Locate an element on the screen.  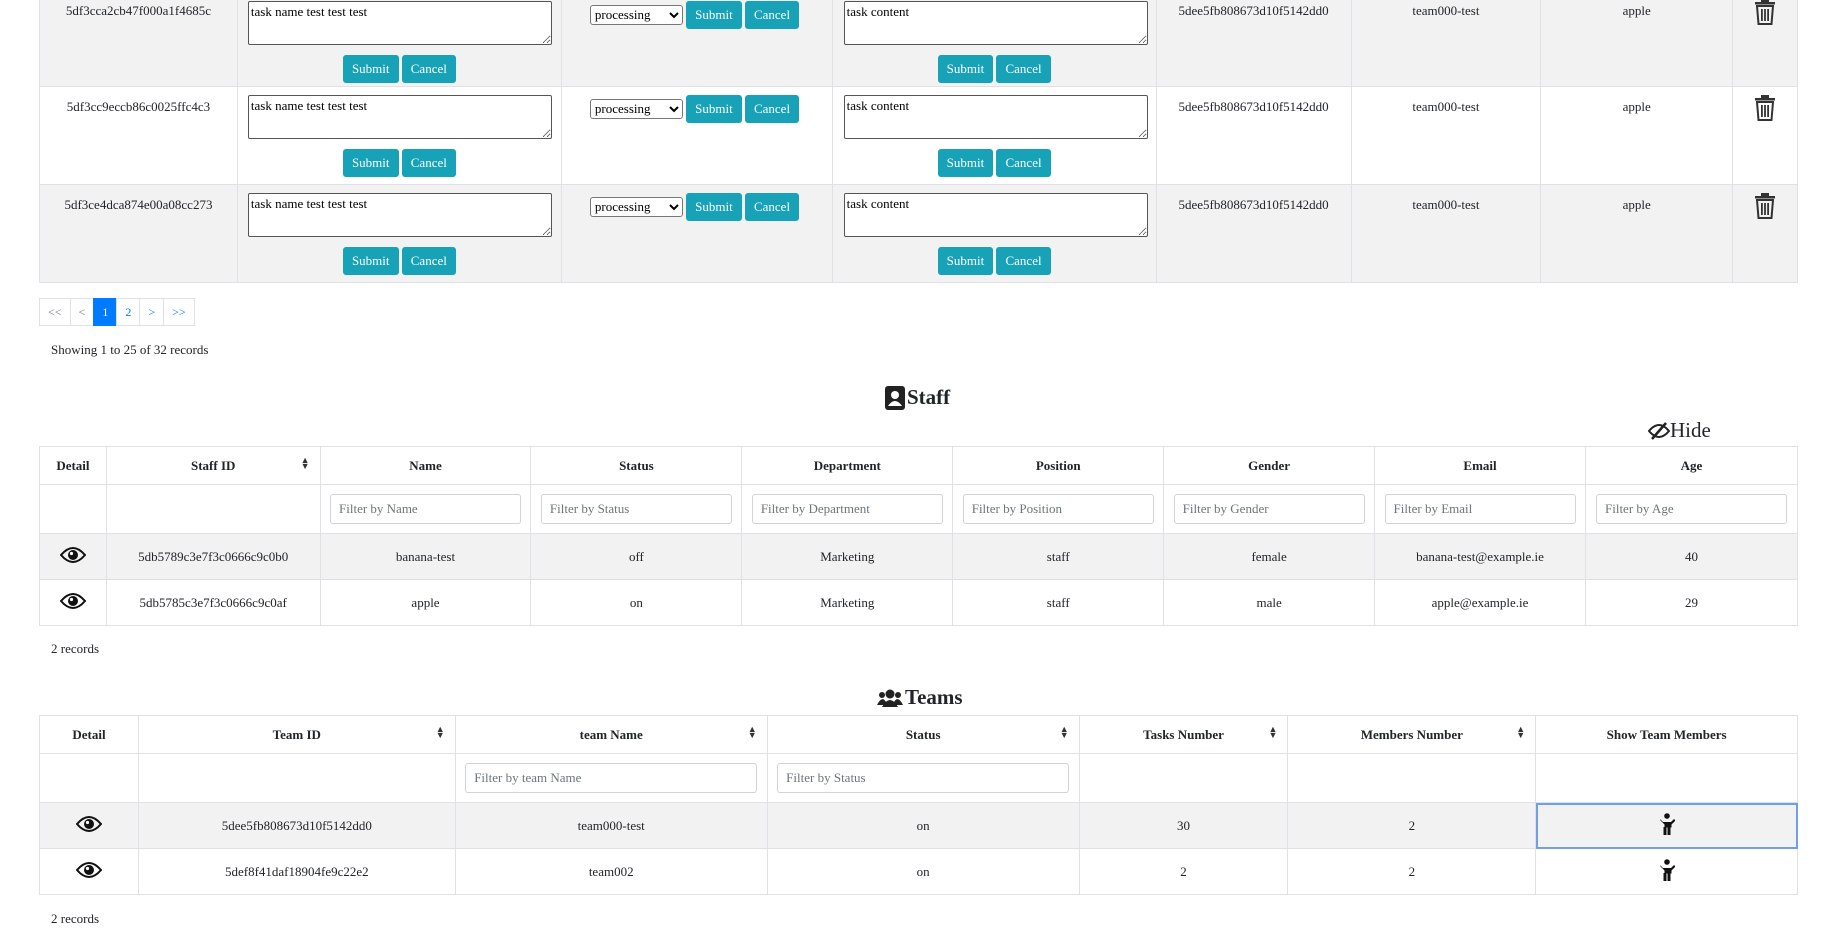
page-next-link: > is located at coordinates (152, 312).